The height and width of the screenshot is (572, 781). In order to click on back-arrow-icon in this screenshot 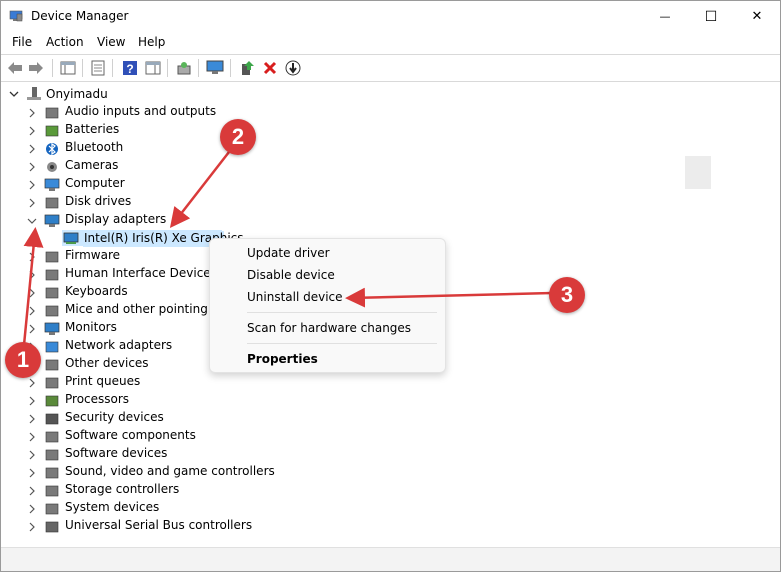, I will do `click(15, 68)`.